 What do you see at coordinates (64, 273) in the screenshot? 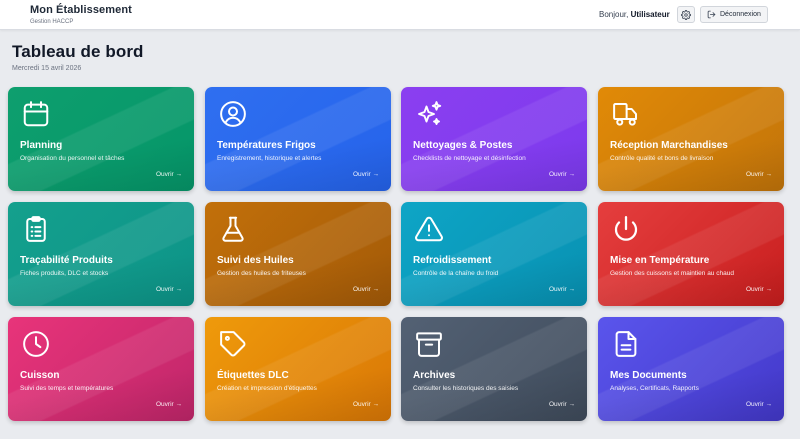
I see `card-description: Fiches produits, DLC et stocks` at bounding box center [64, 273].